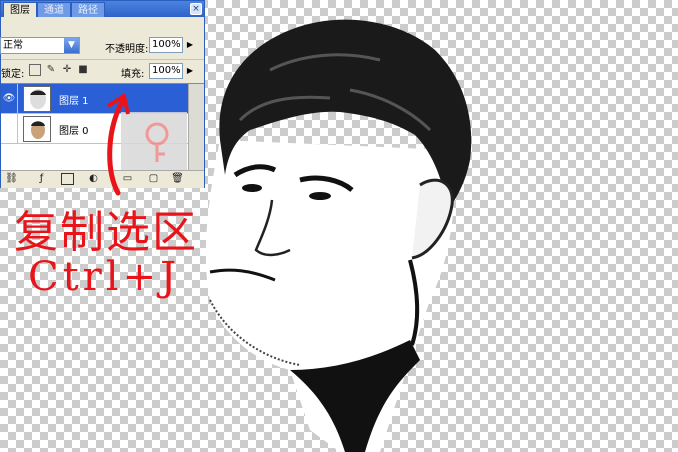 This screenshot has height=452, width=678. What do you see at coordinates (74, 101) in the screenshot?
I see `layer-name: 图层 1` at bounding box center [74, 101].